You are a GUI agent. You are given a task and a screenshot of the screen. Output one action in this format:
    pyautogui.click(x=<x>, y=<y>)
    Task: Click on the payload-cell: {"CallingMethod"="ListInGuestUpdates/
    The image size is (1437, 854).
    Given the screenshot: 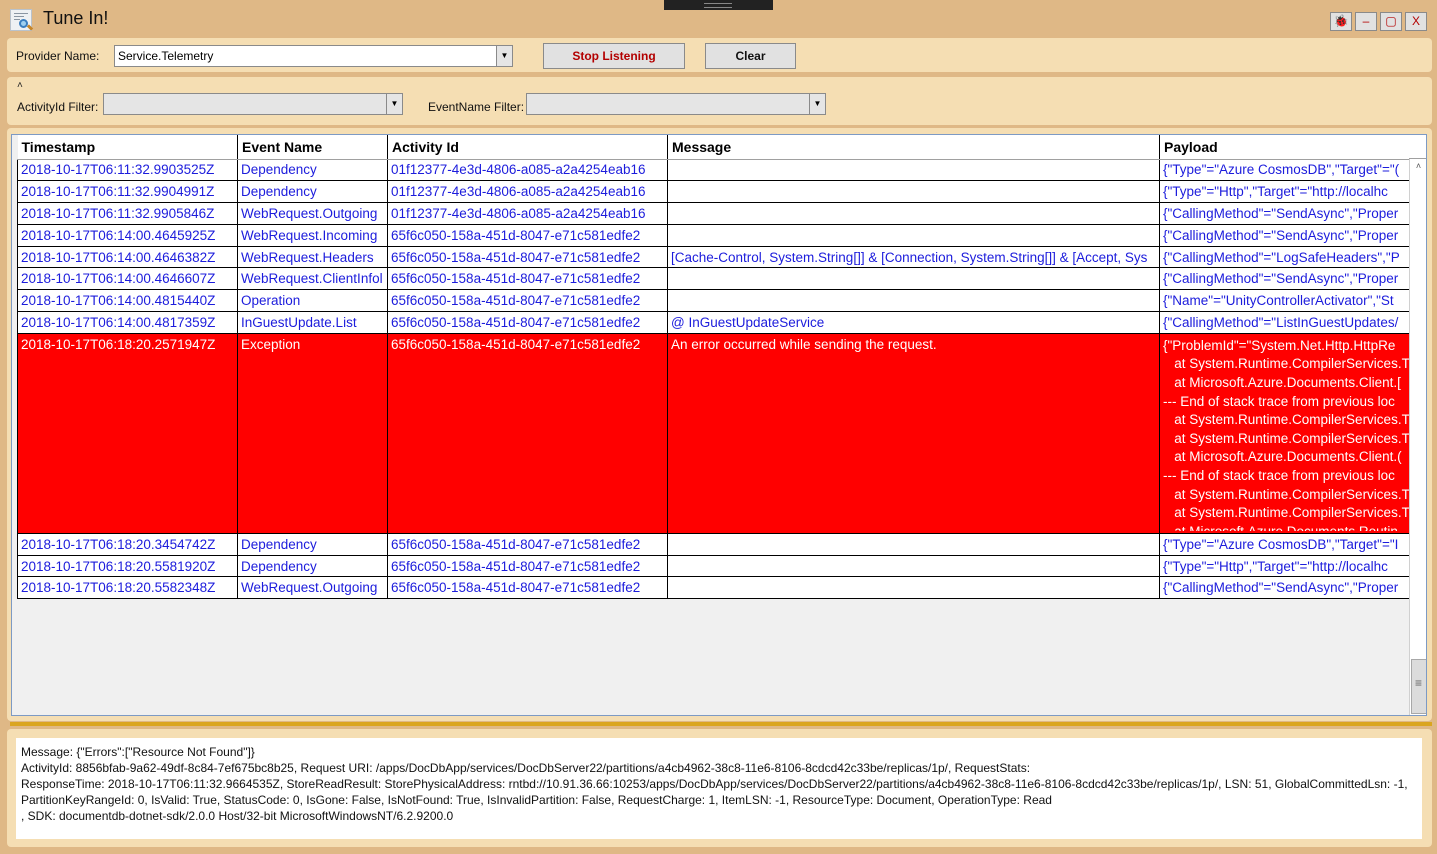 What is the action you would take?
    pyautogui.click(x=1286, y=322)
    